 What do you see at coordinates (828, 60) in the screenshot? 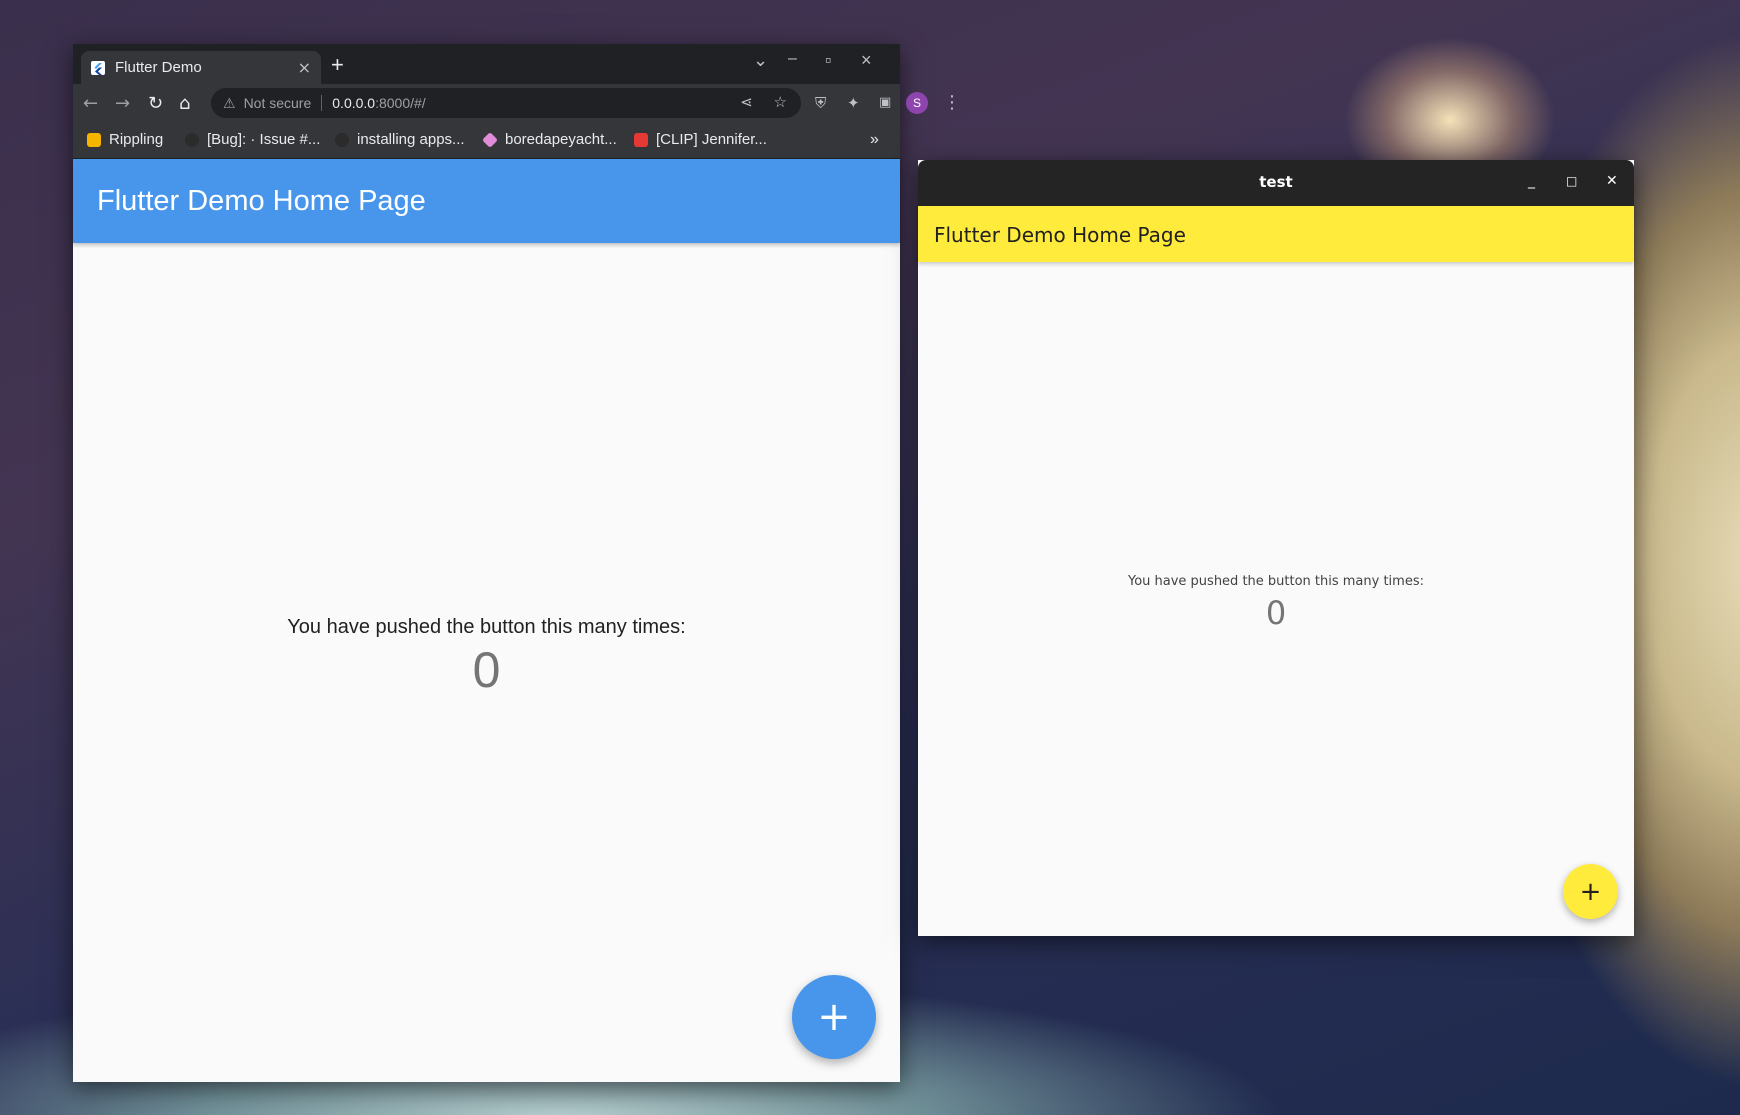
I see `maximize-button: ▫` at bounding box center [828, 60].